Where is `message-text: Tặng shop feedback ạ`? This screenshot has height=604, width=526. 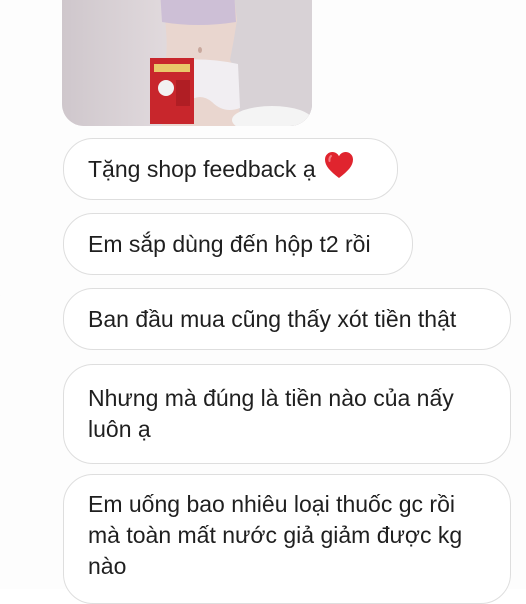 message-text: Tặng shop feedback ạ is located at coordinates (202, 168).